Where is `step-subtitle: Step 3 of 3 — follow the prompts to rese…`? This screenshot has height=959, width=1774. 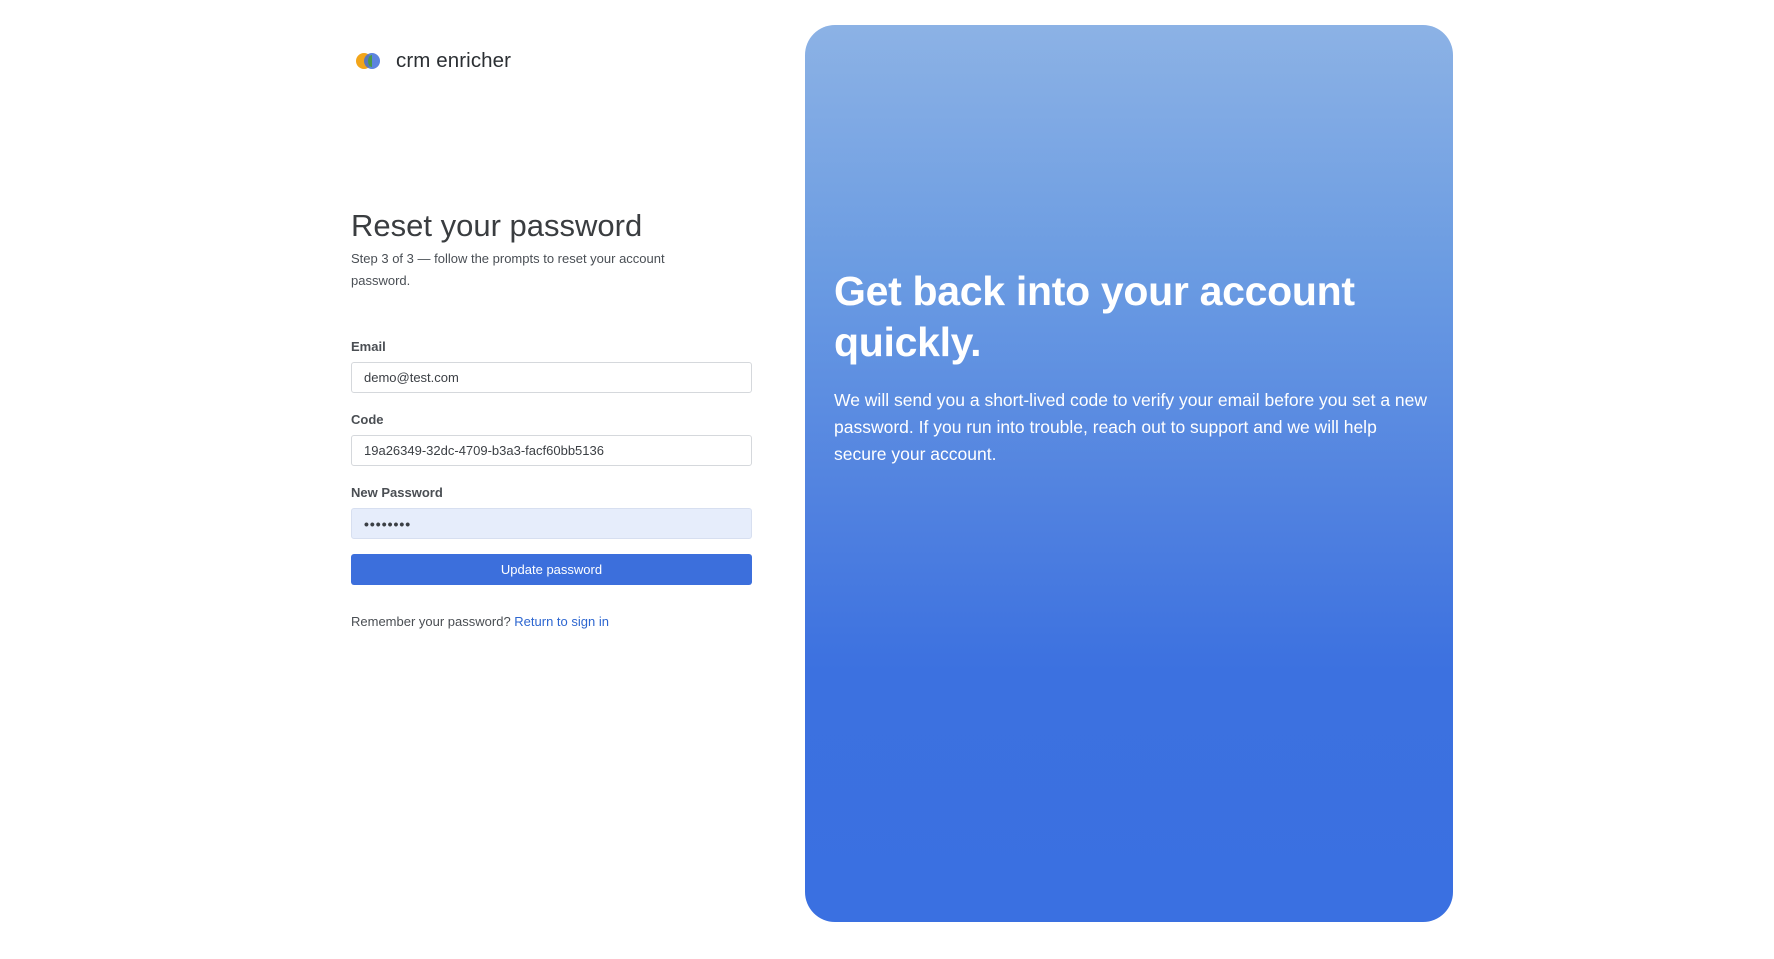 step-subtitle: Step 3 of 3 — follow the prompts to rese… is located at coordinates (508, 269).